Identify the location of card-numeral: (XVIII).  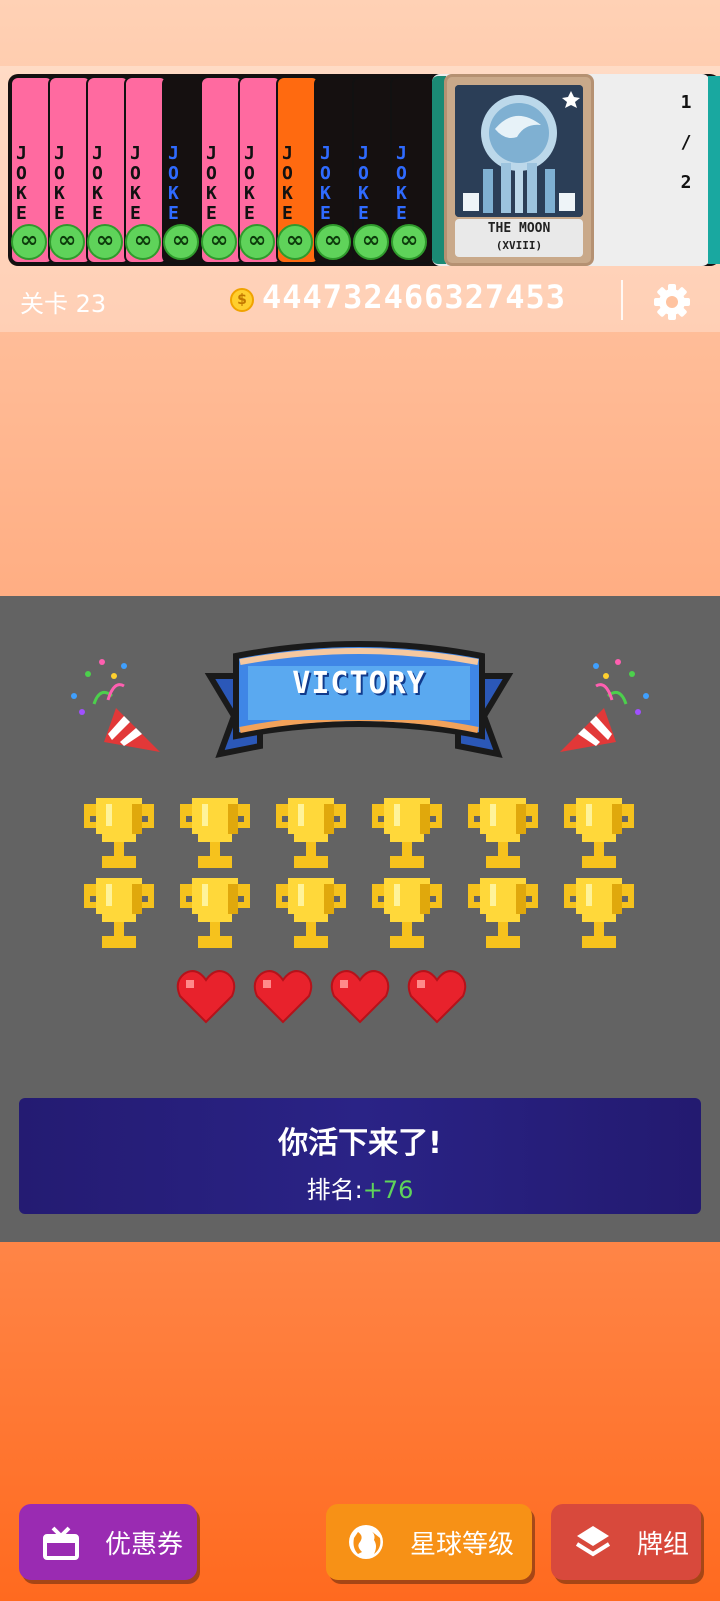
(519, 245).